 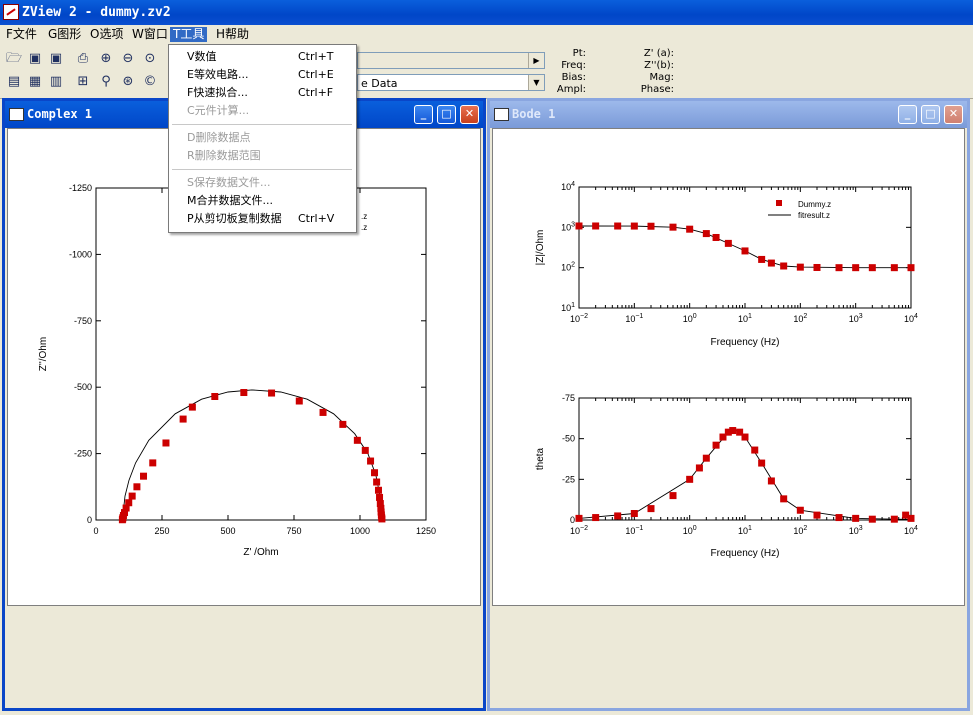 What do you see at coordinates (800, 530) in the screenshot?
I see `x-tick-label: 102` at bounding box center [800, 530].